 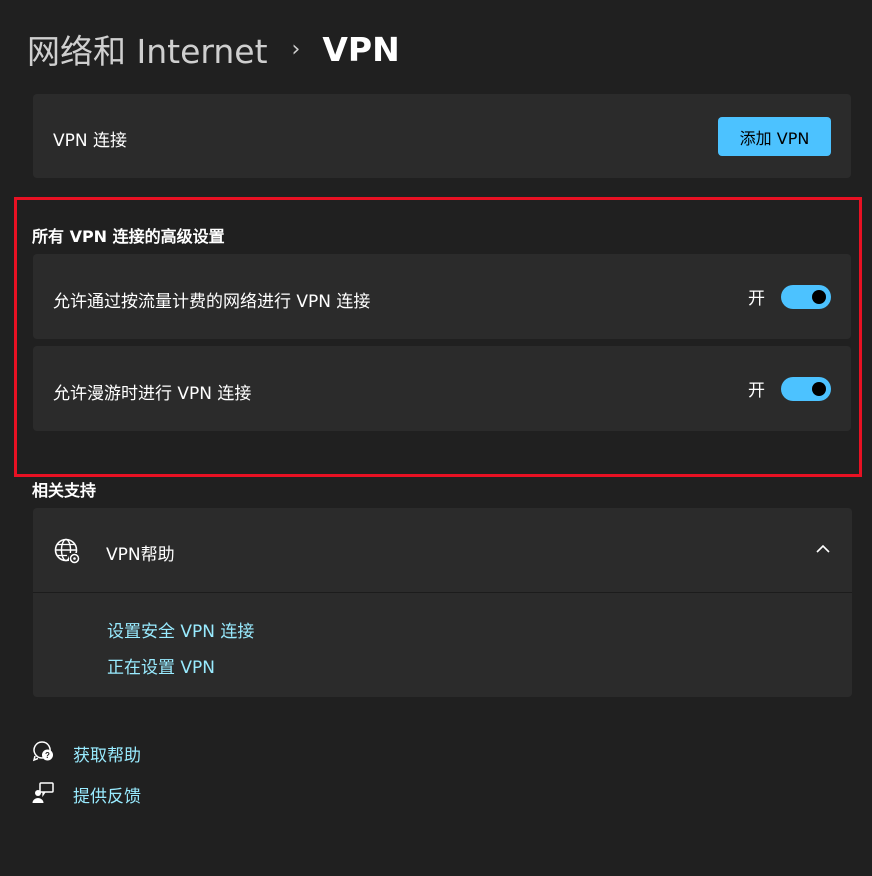 I want to click on get-help-icon: ?, so click(x=42, y=751).